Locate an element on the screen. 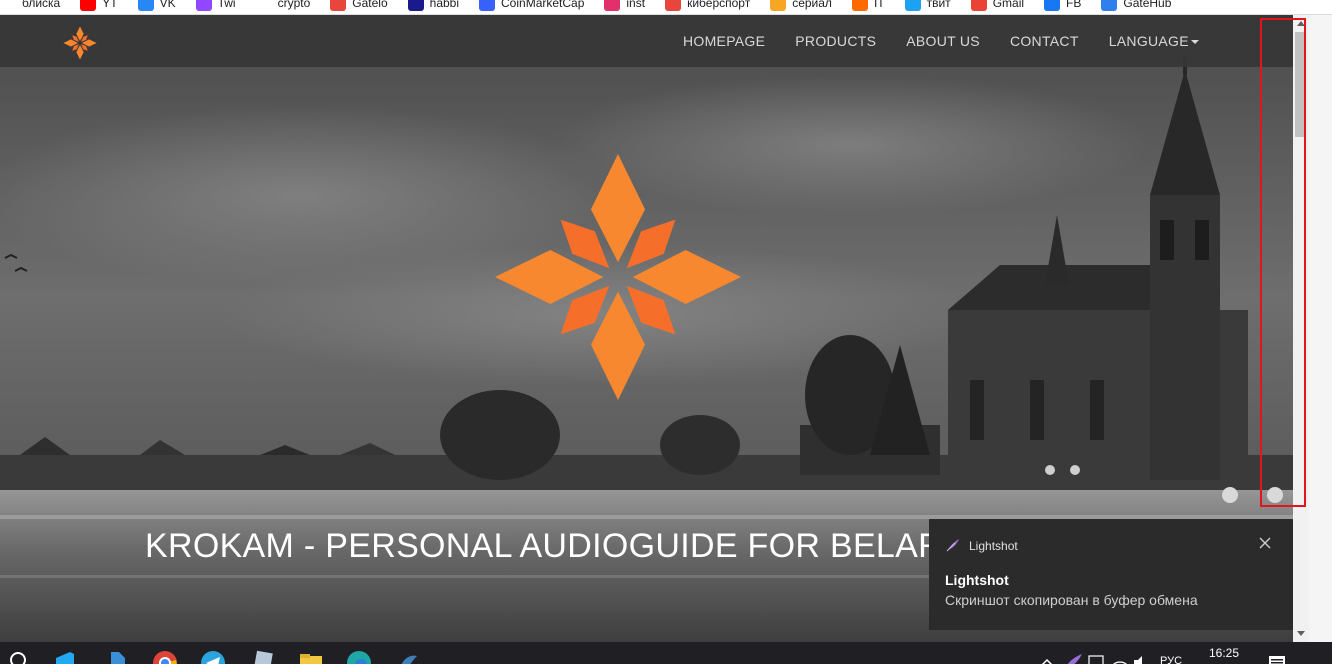 Image resolution: width=1332 pixels, height=664 pixels. nav-link-contact: CONTACT is located at coordinates (1044, 41).